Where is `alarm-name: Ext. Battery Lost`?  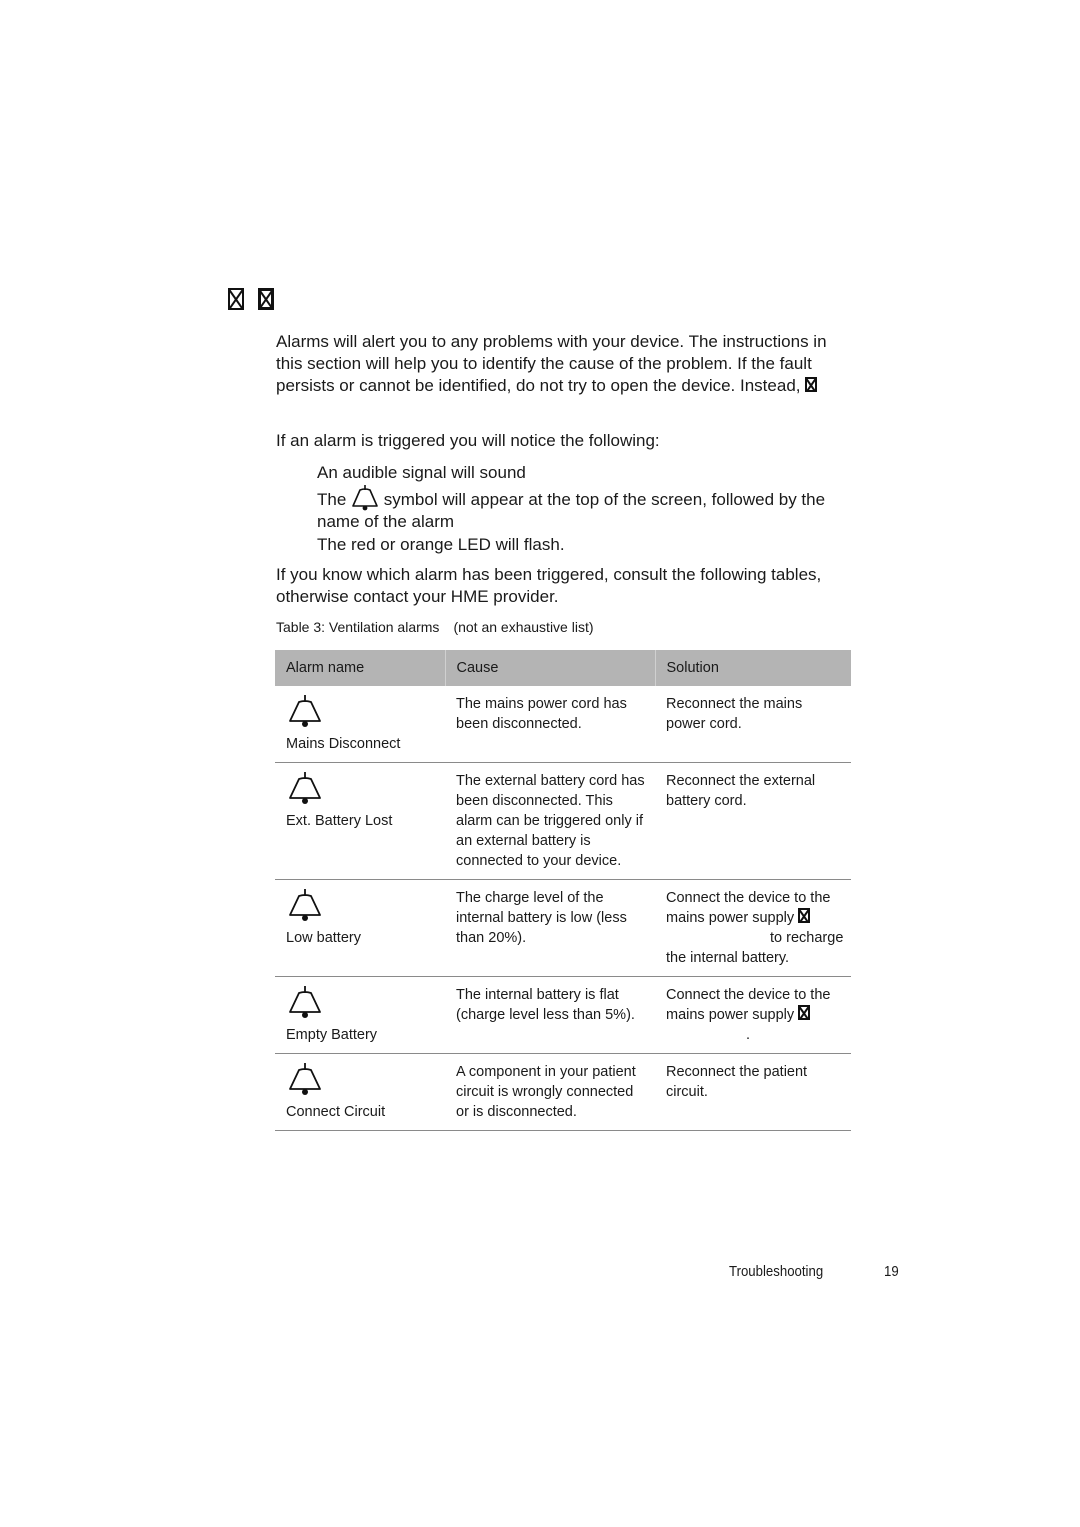
alarm-name: Ext. Battery Lost is located at coordinates (339, 821).